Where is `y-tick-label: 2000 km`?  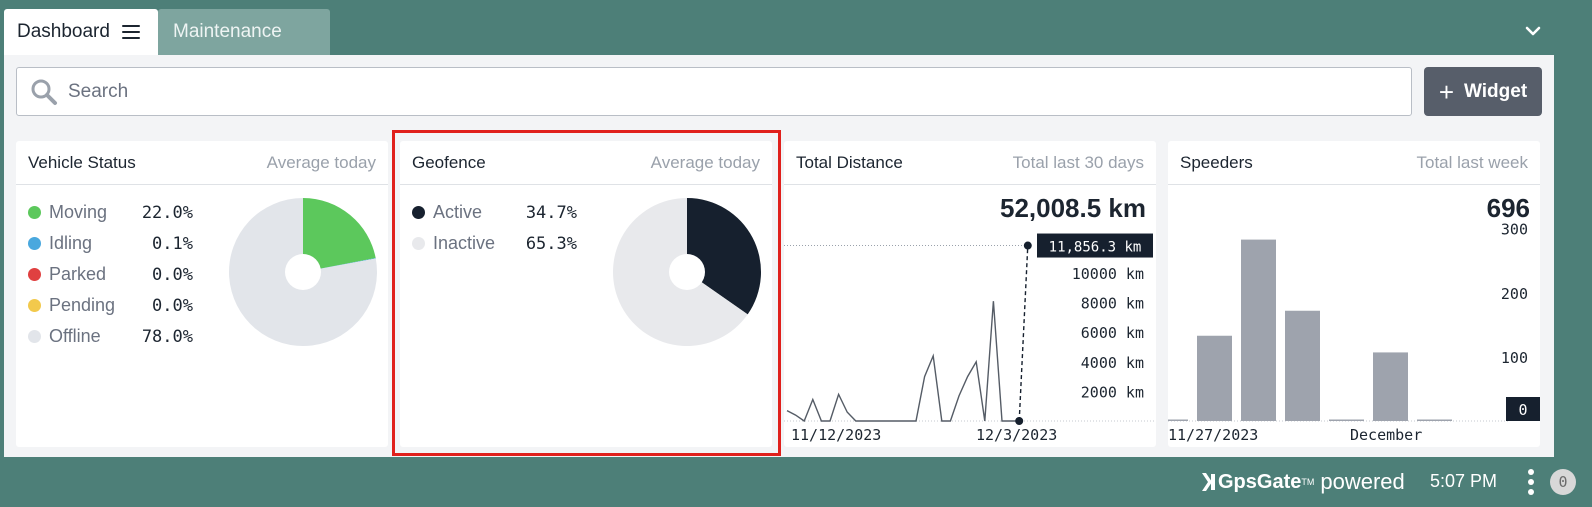 y-tick-label: 2000 km is located at coordinates (1112, 392).